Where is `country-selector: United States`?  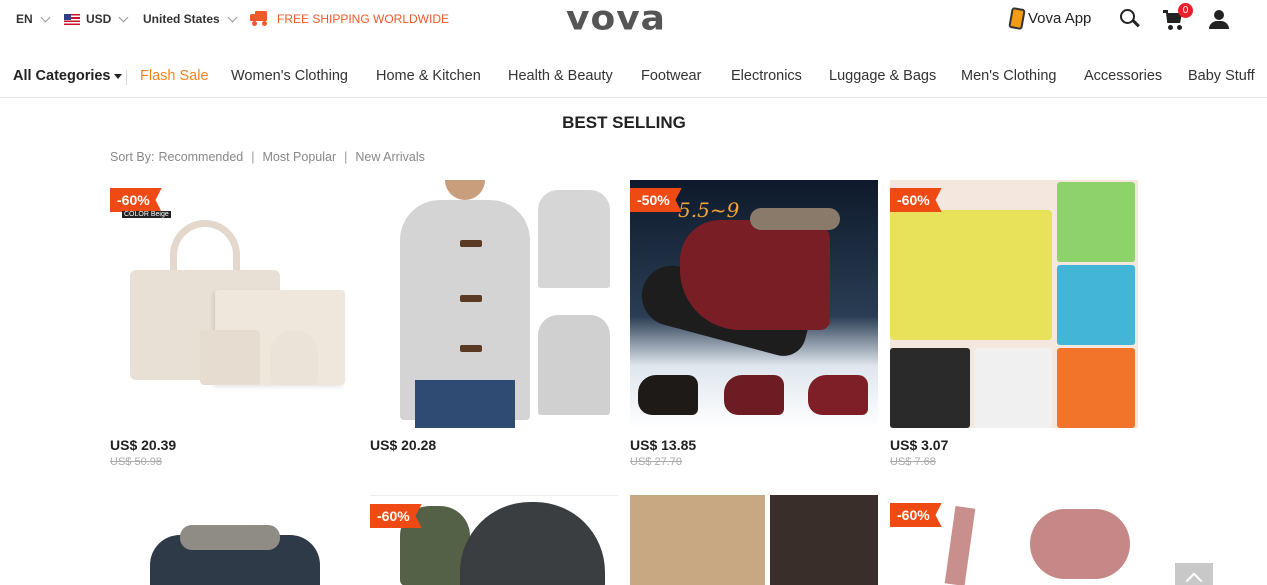
country-selector: United States is located at coordinates (190, 19).